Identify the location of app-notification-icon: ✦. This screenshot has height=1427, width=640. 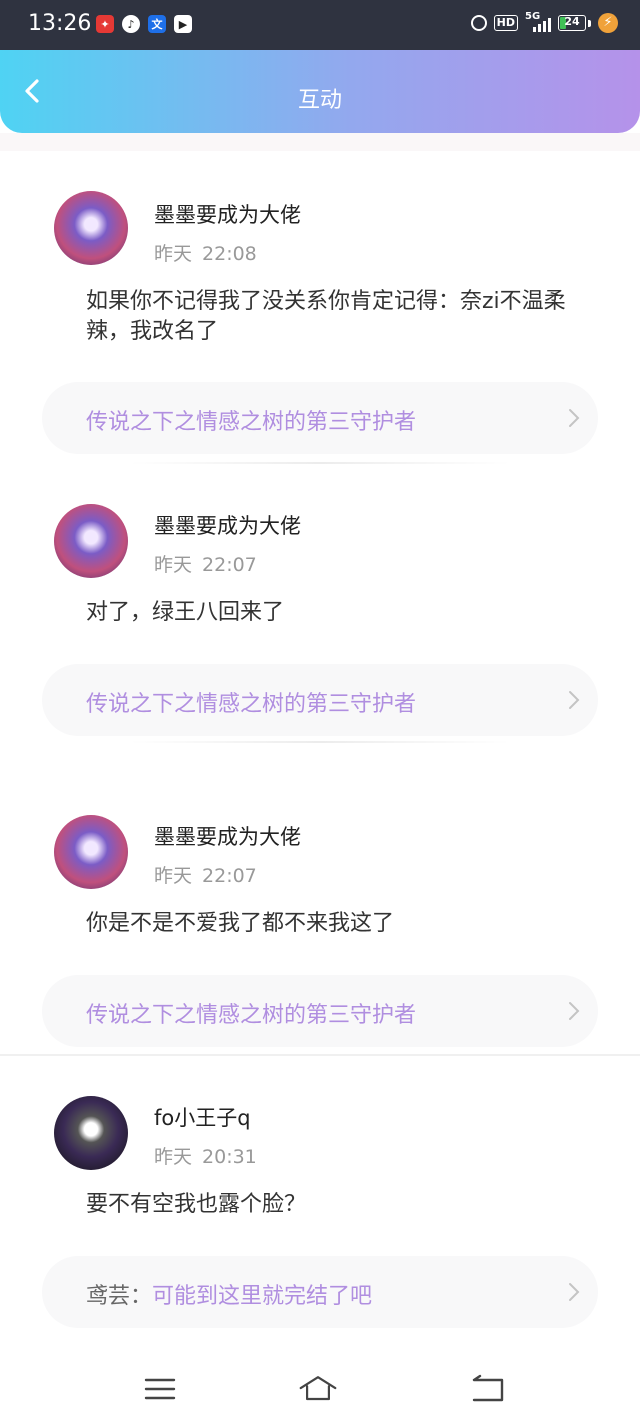
(105, 24).